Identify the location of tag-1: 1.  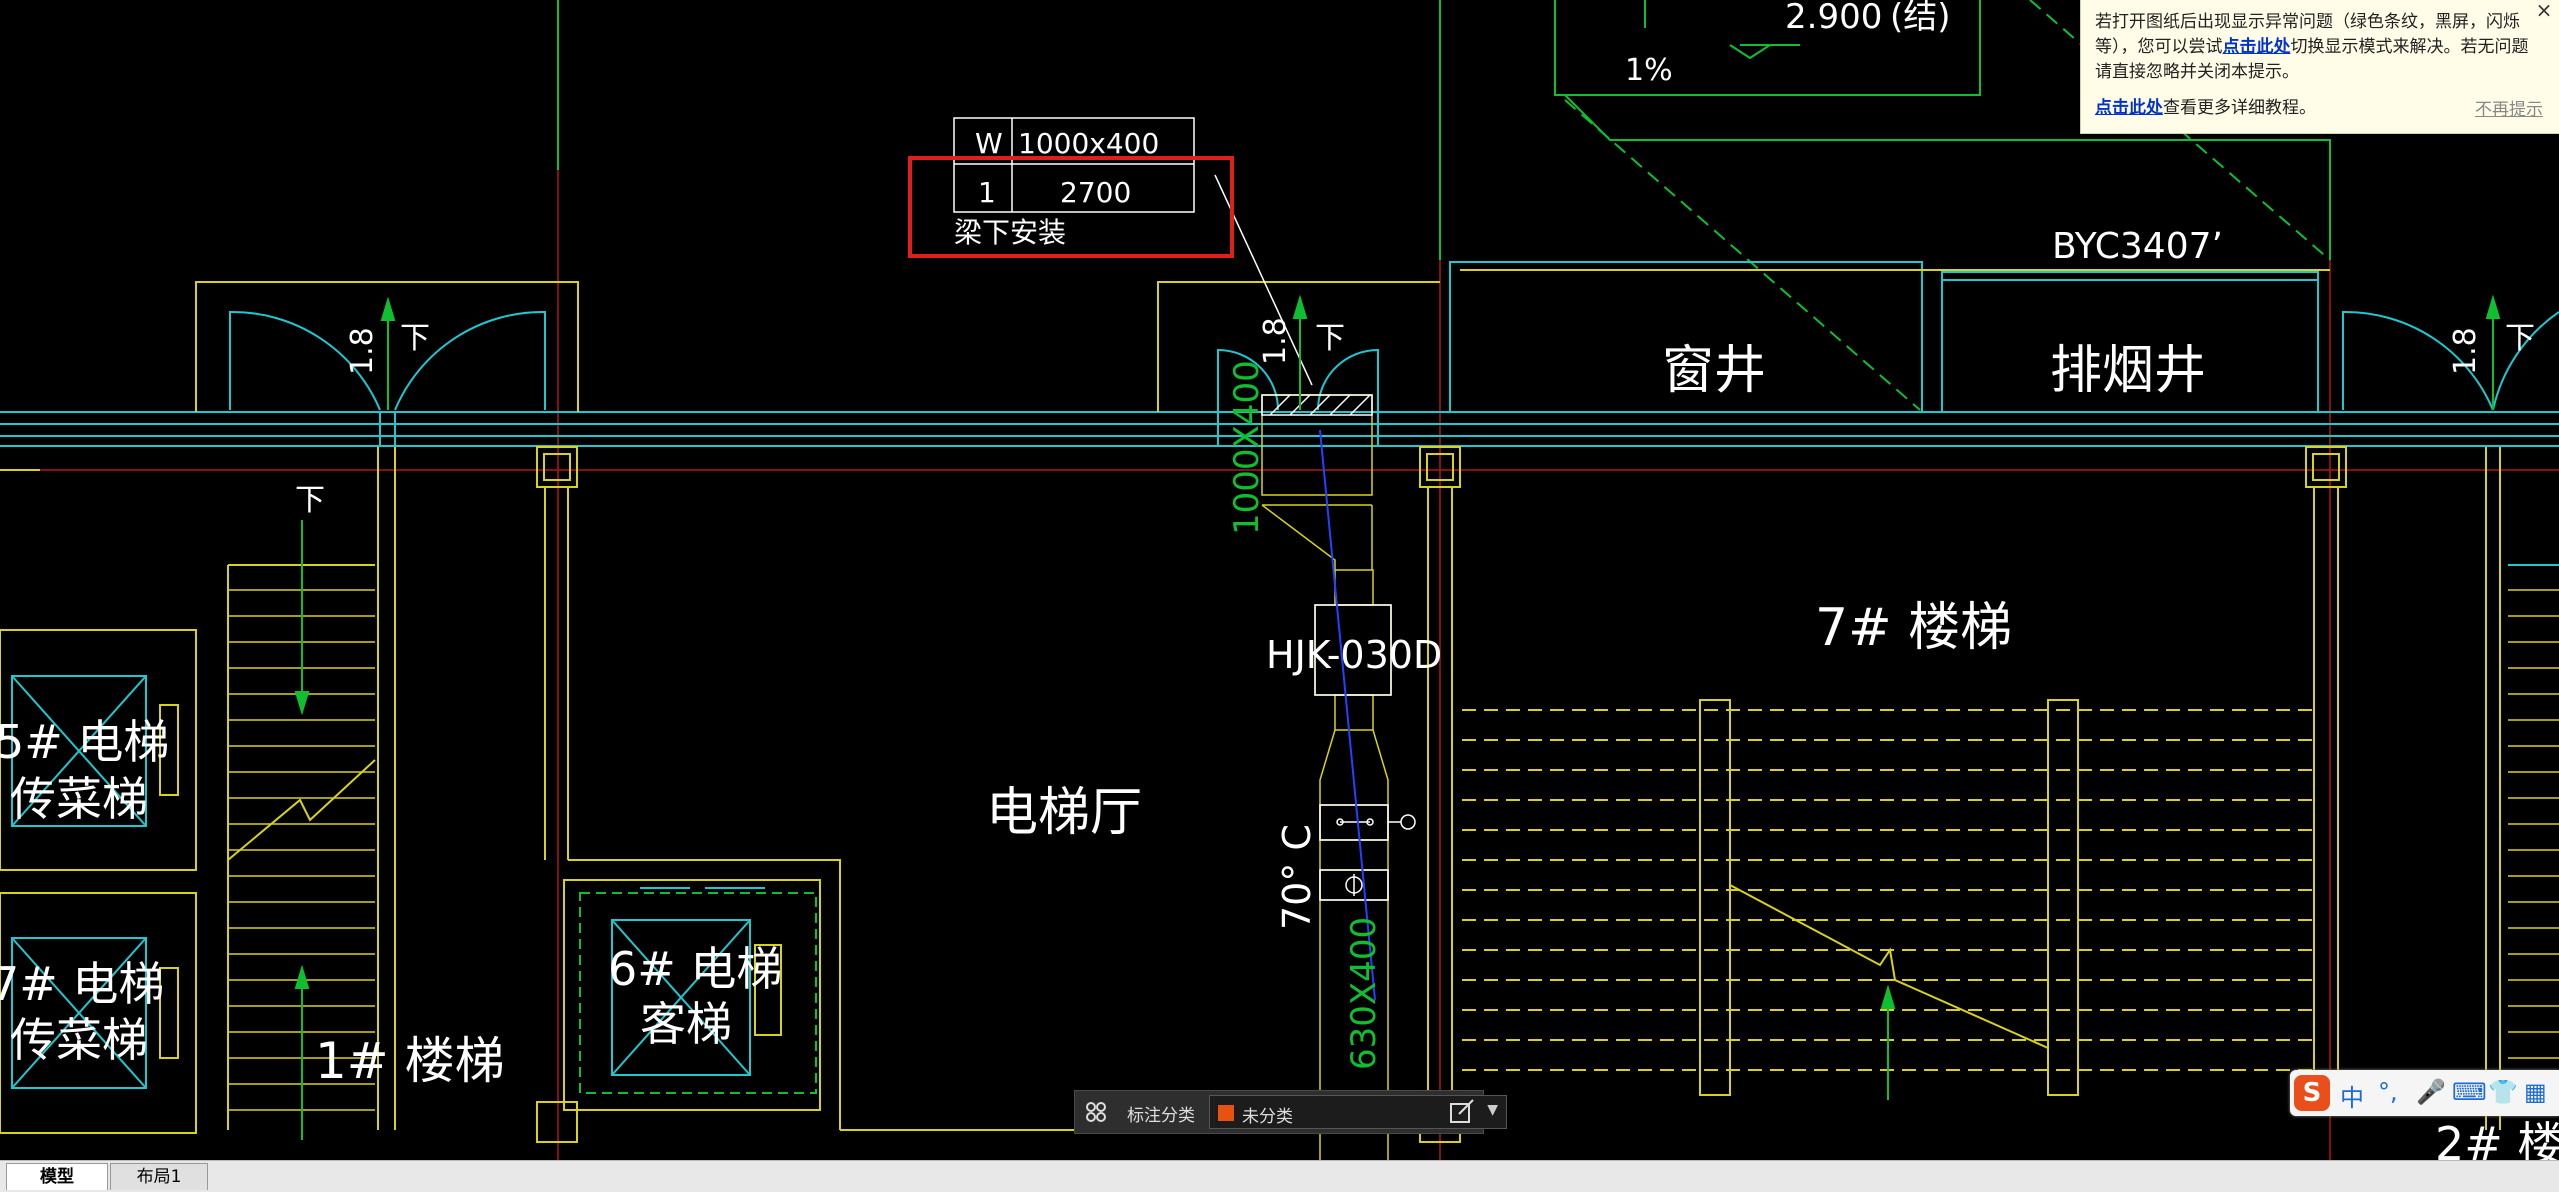
(987, 192).